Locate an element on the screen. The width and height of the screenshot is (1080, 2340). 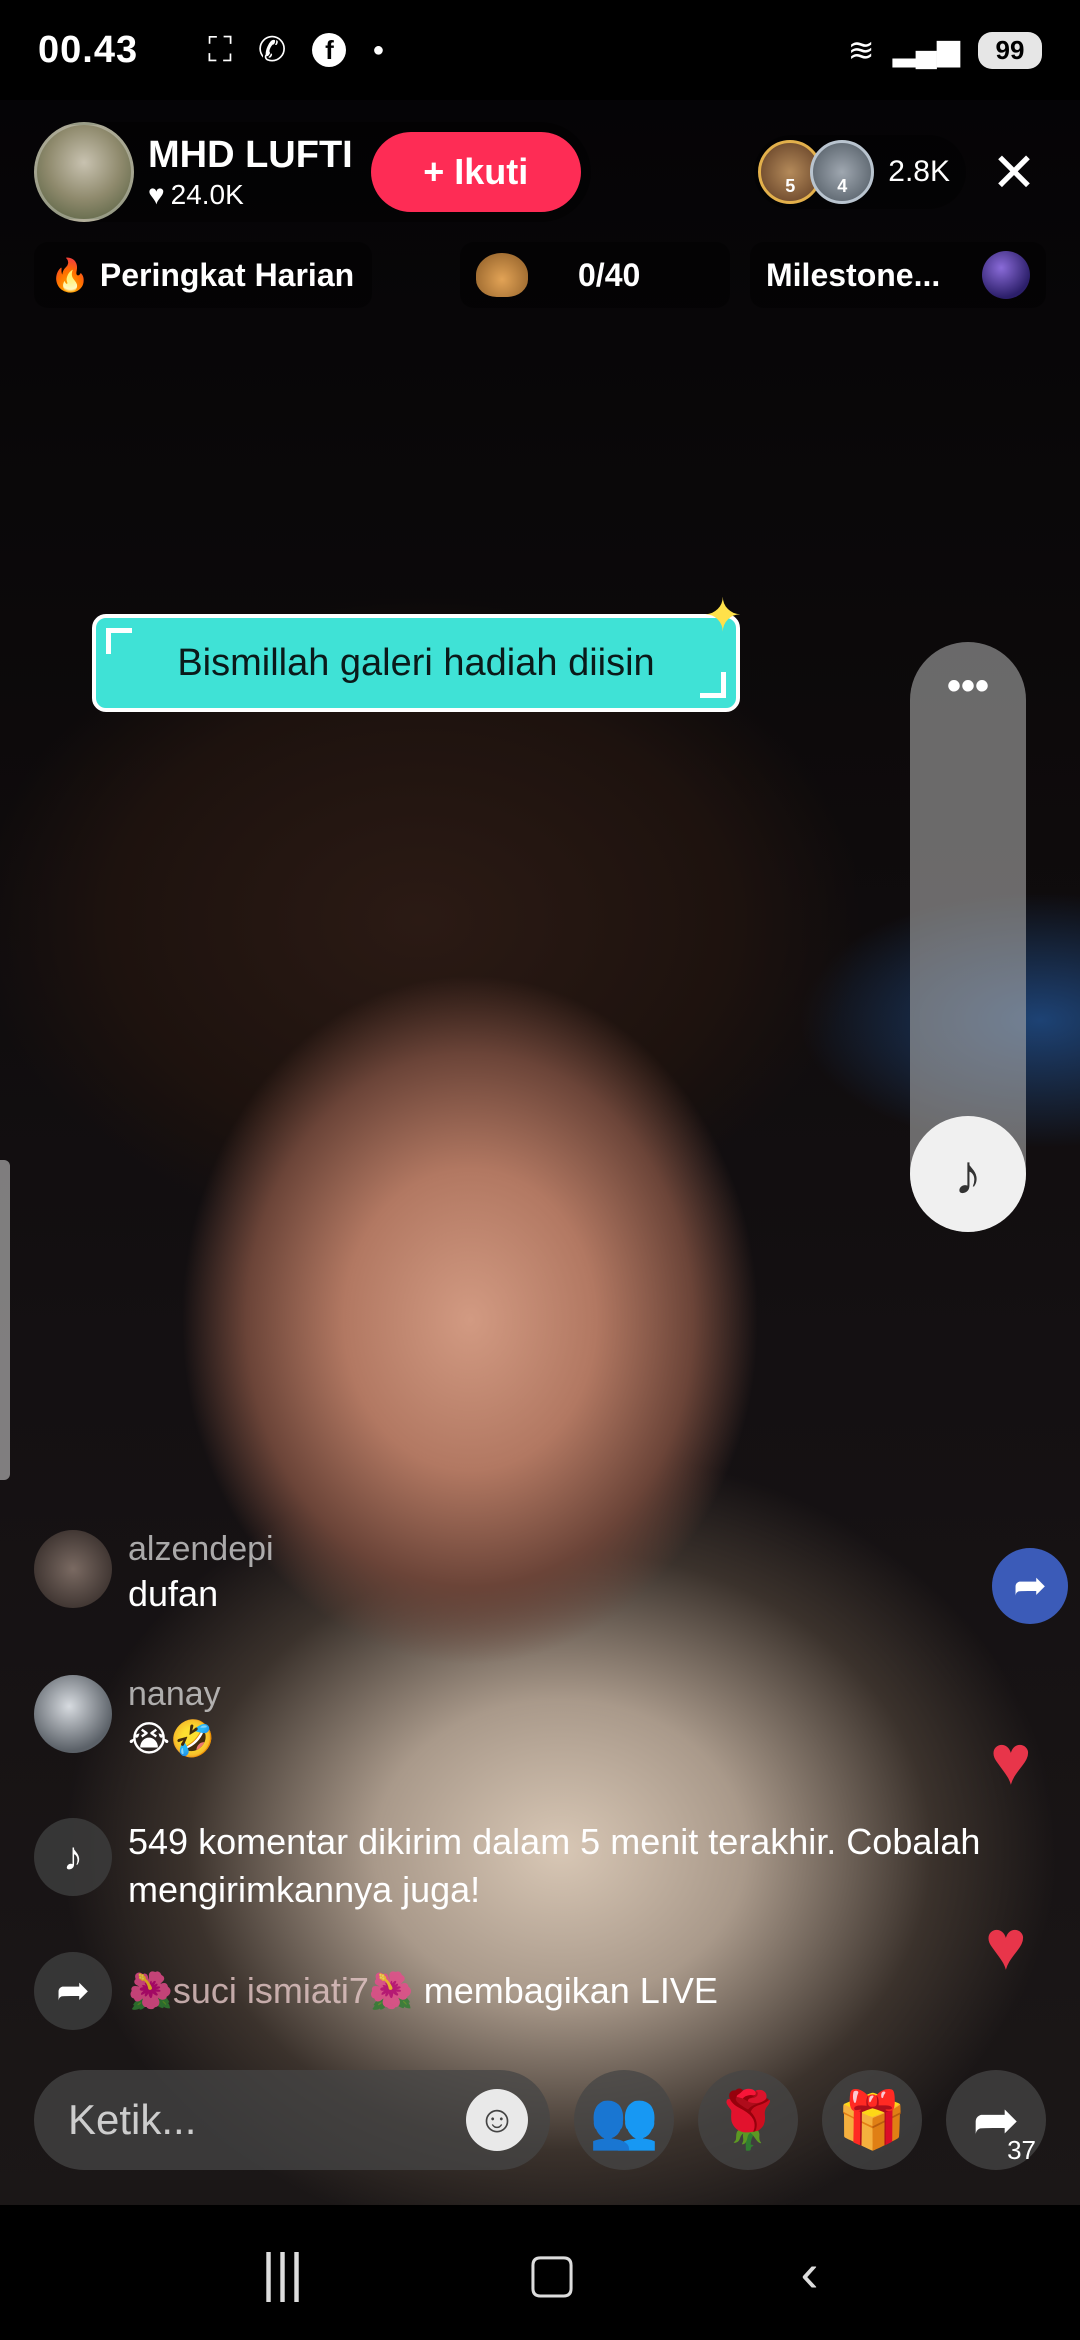
gift-icon: 🎁 is located at coordinates (872, 2120).